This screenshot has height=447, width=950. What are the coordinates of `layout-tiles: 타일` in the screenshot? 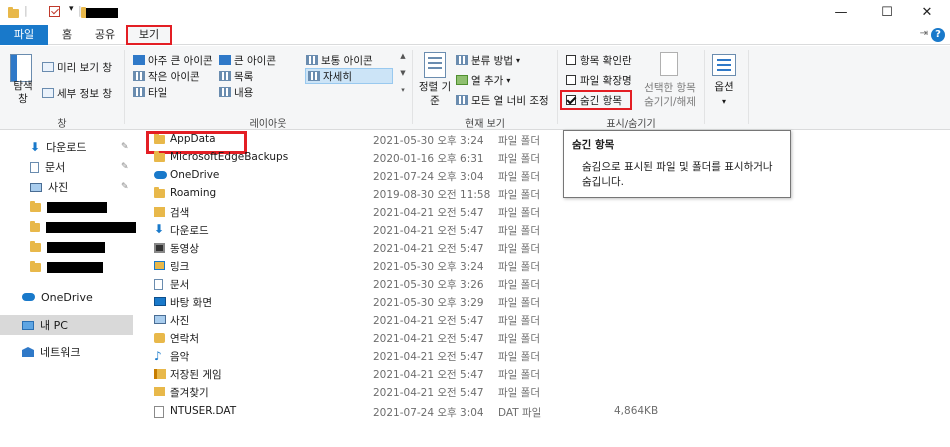 It's located at (150, 92).